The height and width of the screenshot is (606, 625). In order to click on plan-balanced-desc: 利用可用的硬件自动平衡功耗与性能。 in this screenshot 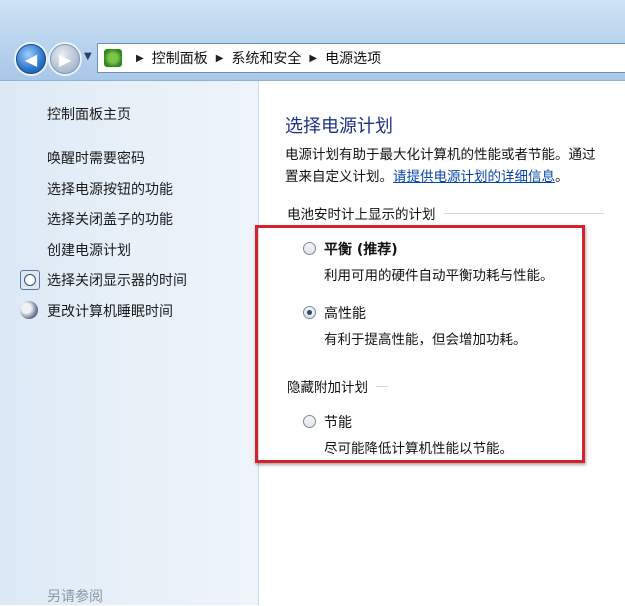, I will do `click(439, 276)`.